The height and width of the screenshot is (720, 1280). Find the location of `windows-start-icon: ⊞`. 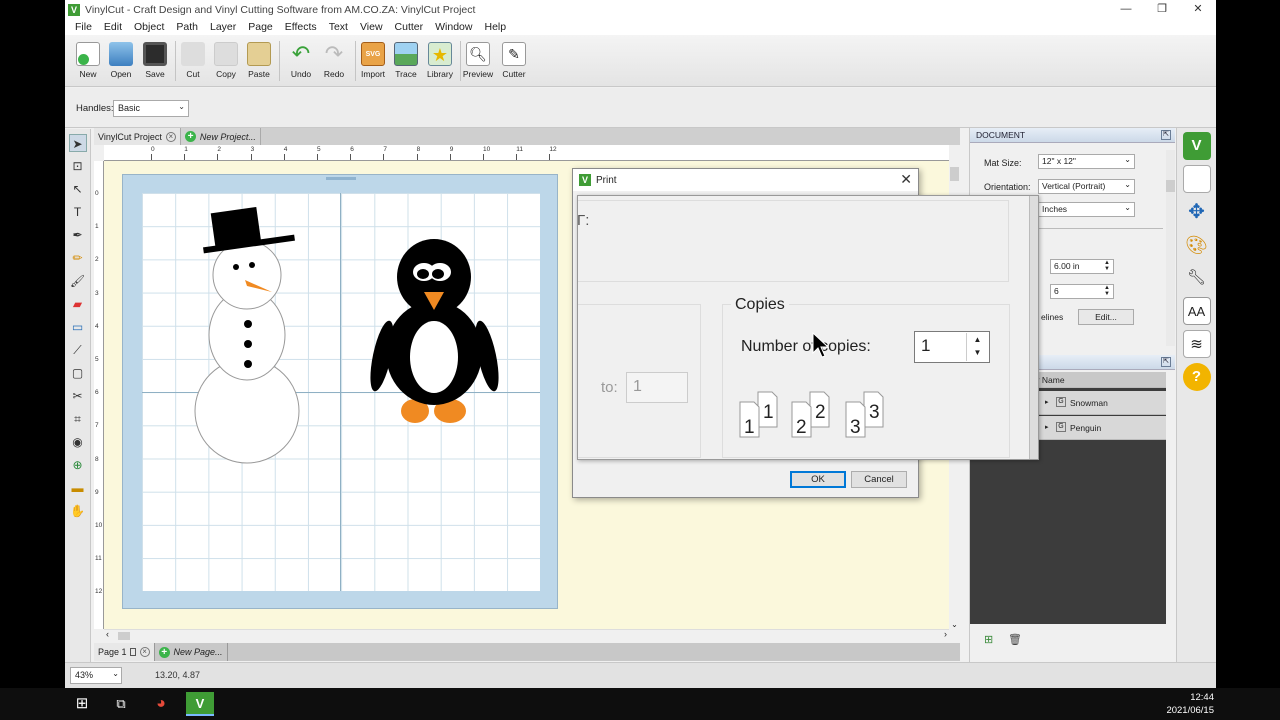

windows-start-icon: ⊞ is located at coordinates (82, 704).